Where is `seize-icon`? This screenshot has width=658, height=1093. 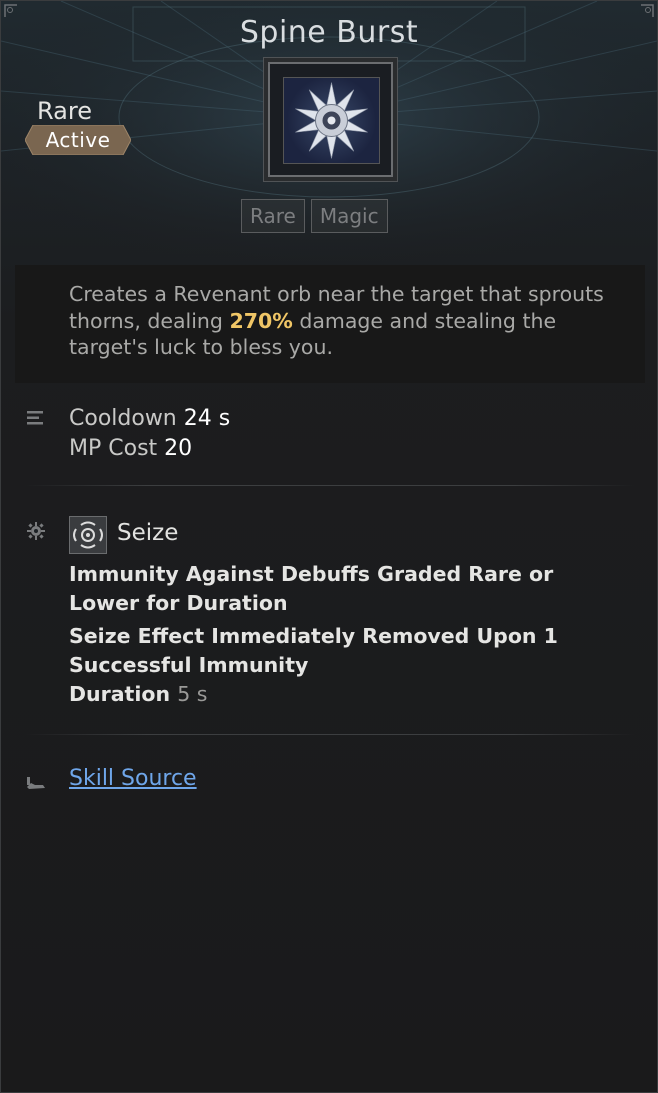
seize-icon is located at coordinates (88, 535).